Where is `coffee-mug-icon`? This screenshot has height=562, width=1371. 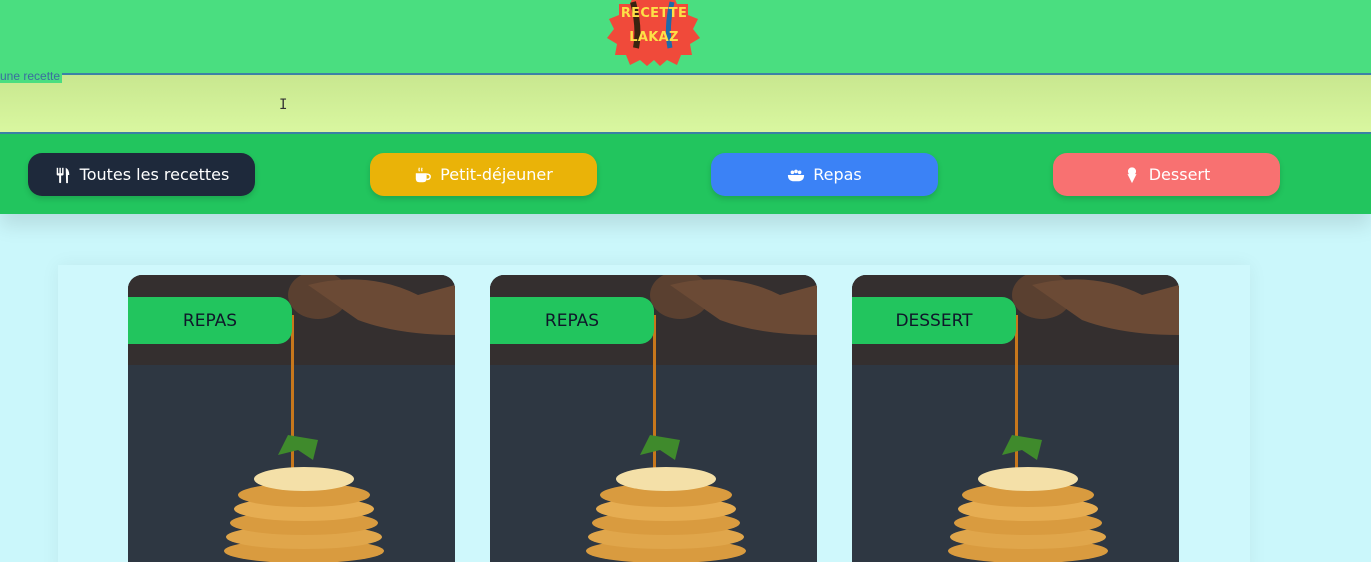
coffee-mug-icon is located at coordinates (423, 174).